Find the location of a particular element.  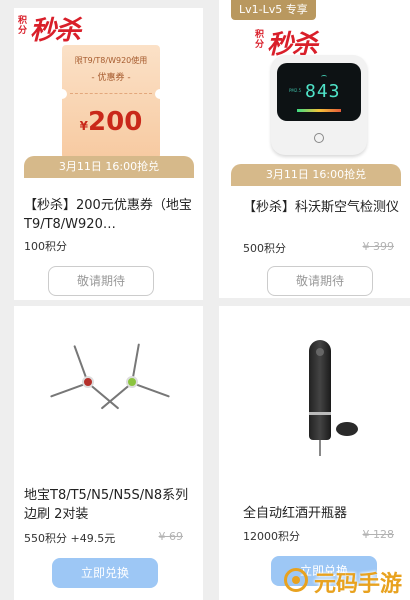

coupon-ticket: 限T9/T8/W920使用 - 优惠券 - ¥200 is located at coordinates (111, 102).